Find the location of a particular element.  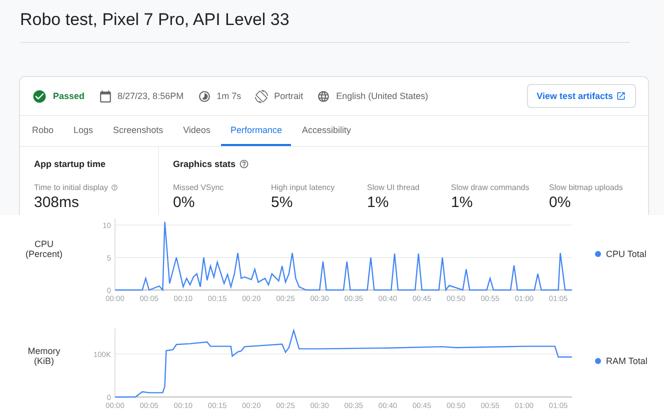

section-heading: Graphics stats is located at coordinates (204, 164).